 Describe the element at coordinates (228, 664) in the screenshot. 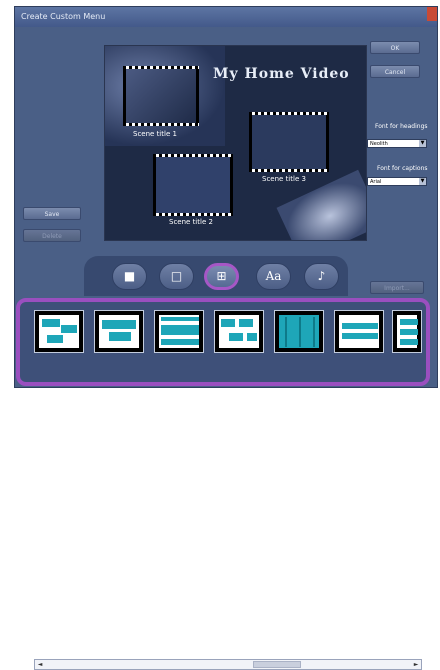

I see `horizontal-scrollbar: ◄ ►` at that location.